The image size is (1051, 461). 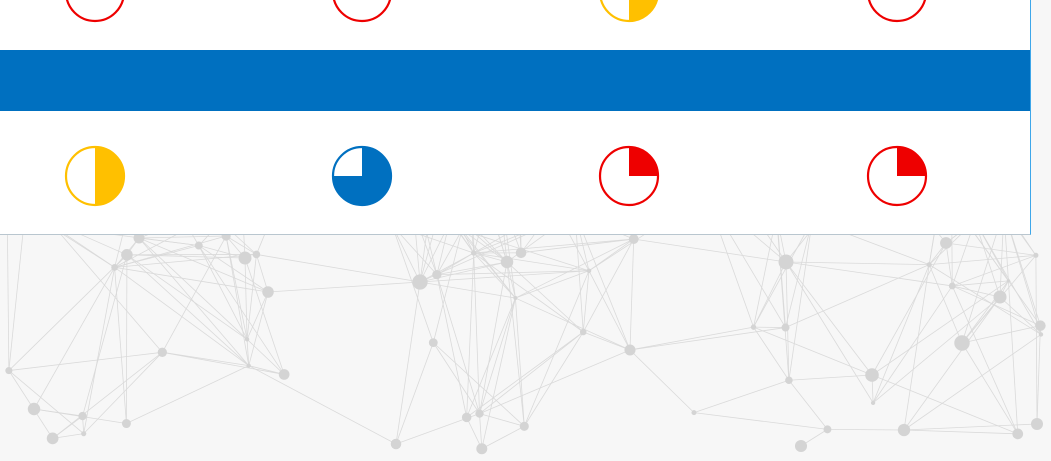 I want to click on top-row, so click(x=515, y=25).